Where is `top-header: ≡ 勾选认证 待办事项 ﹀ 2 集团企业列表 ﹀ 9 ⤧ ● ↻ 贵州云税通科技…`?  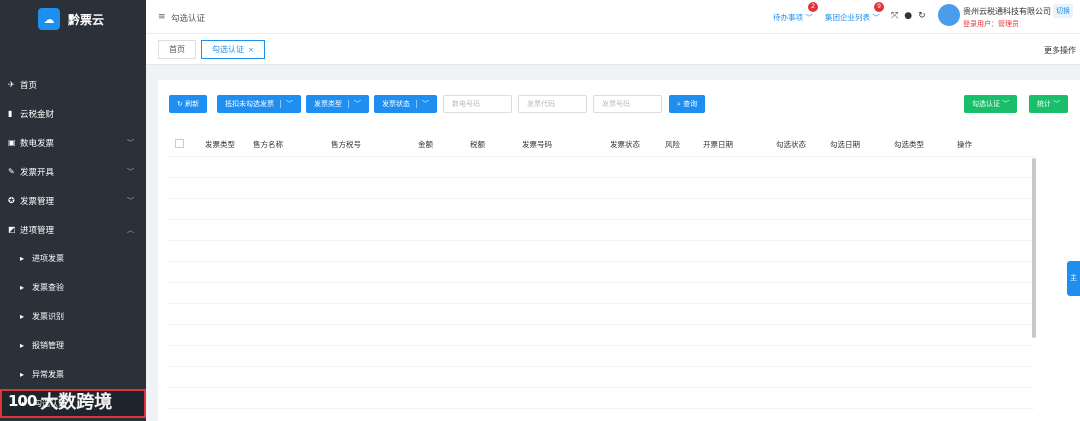
top-header: ≡ 勾选认证 待办事项 ﹀ 2 集团企业列表 ﹀ 9 ⤧ ● ↻ 贵州云税通科技… is located at coordinates (613, 17).